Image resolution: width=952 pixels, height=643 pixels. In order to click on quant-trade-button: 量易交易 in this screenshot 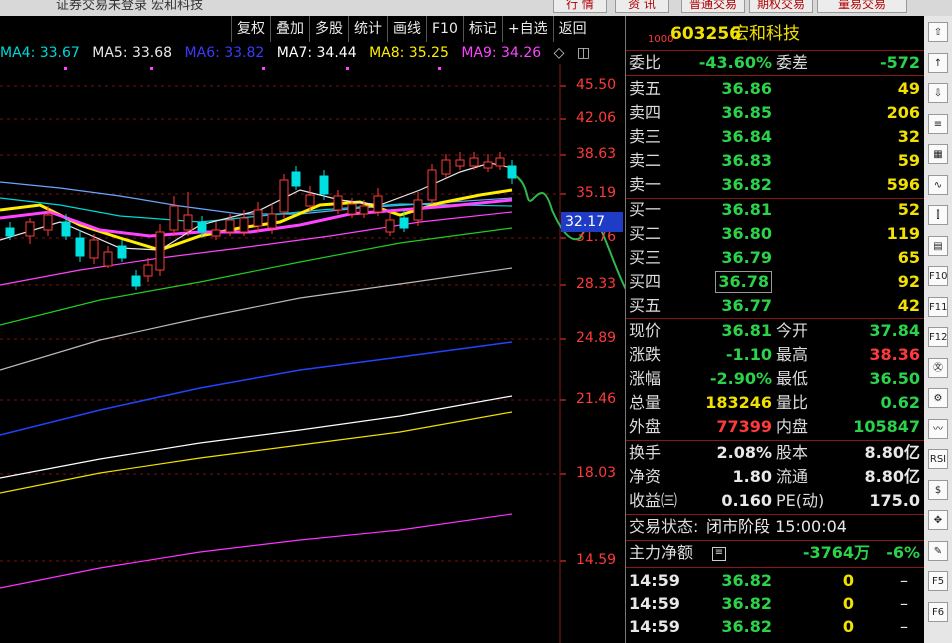, I will do `click(862, 6)`.